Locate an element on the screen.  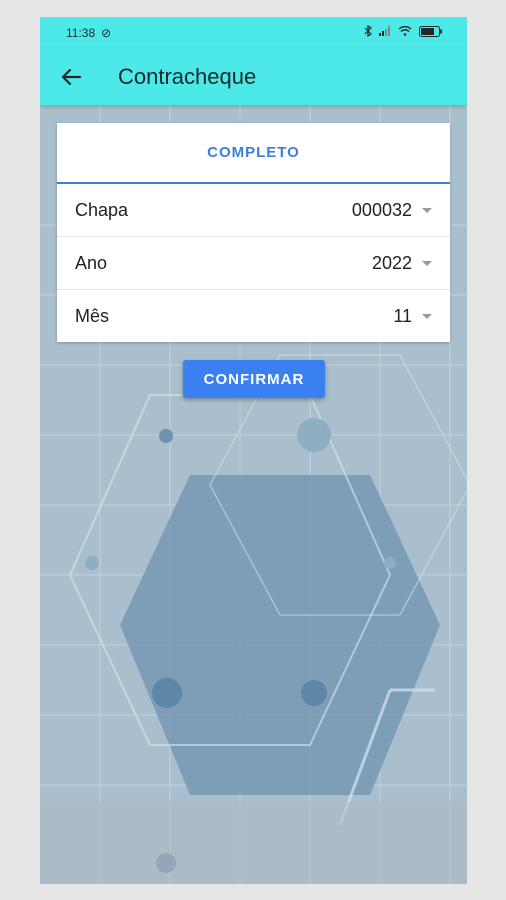
mes-value: 11 is located at coordinates (402, 315).